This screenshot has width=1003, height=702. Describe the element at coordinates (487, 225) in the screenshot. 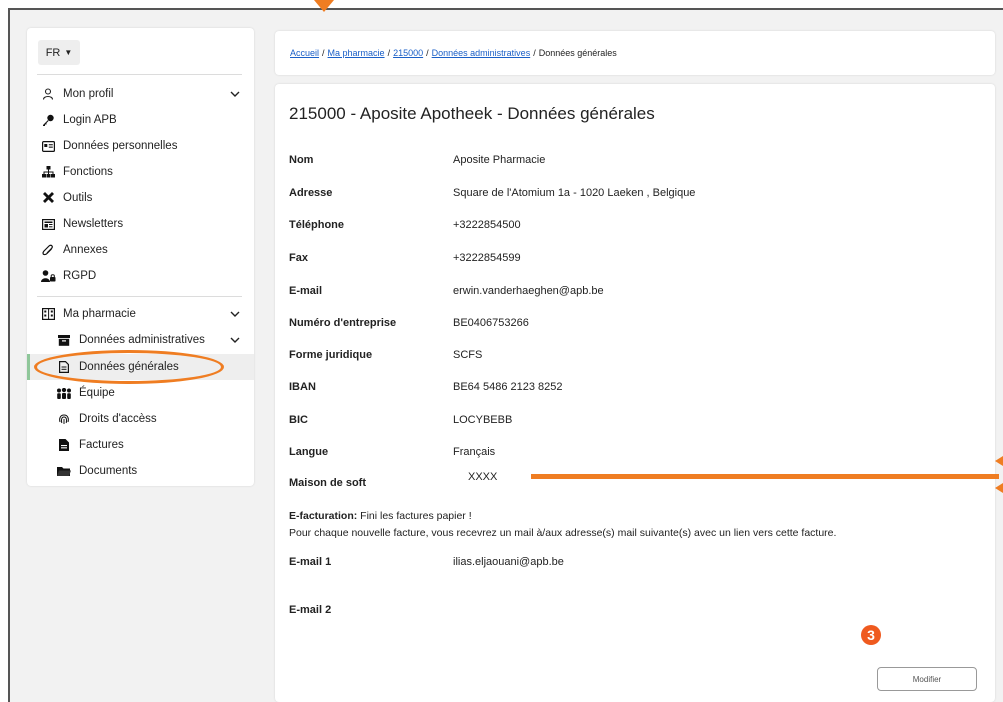

I see `field-value-telephone: +3222854500` at that location.